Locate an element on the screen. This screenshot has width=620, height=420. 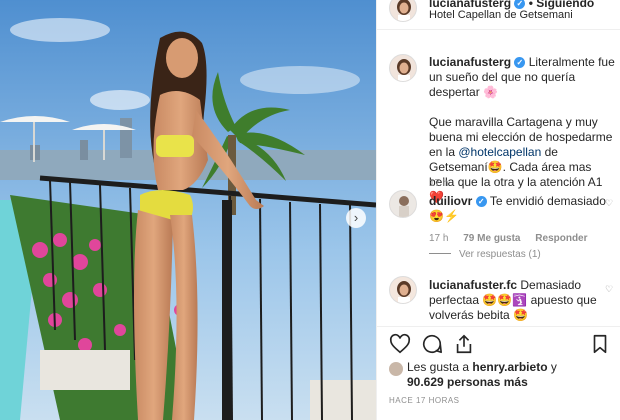
share-button is located at coordinates (464, 344).